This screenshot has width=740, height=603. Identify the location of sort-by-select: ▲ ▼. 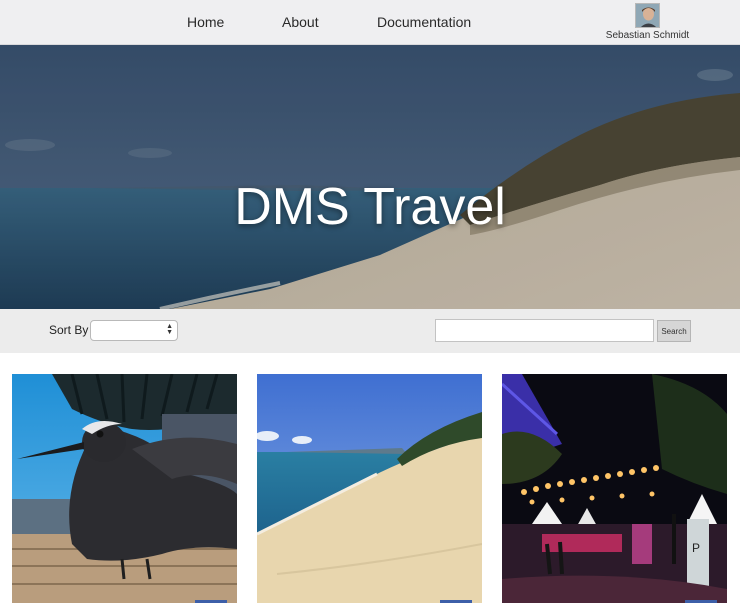
(134, 330).